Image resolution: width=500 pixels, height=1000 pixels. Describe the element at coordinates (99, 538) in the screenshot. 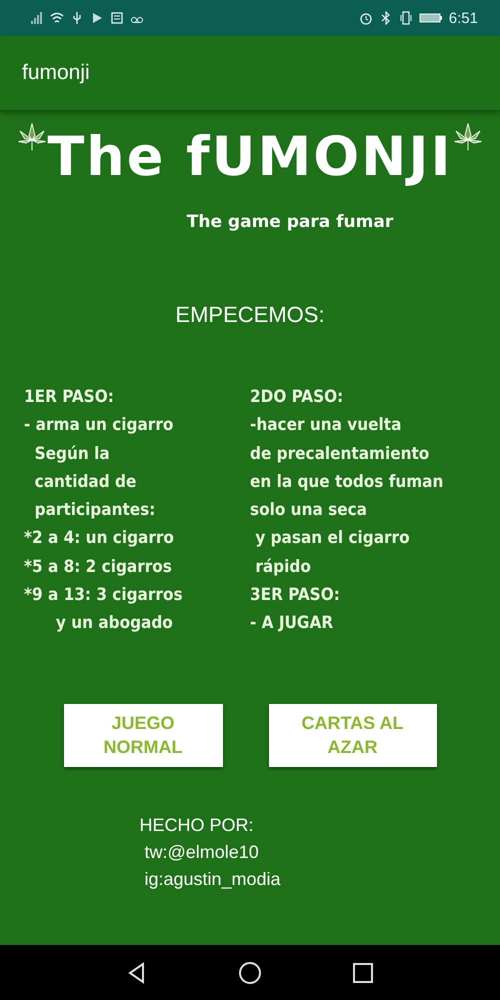

I see `instruction-line: *2 a 4: un cigarro` at that location.